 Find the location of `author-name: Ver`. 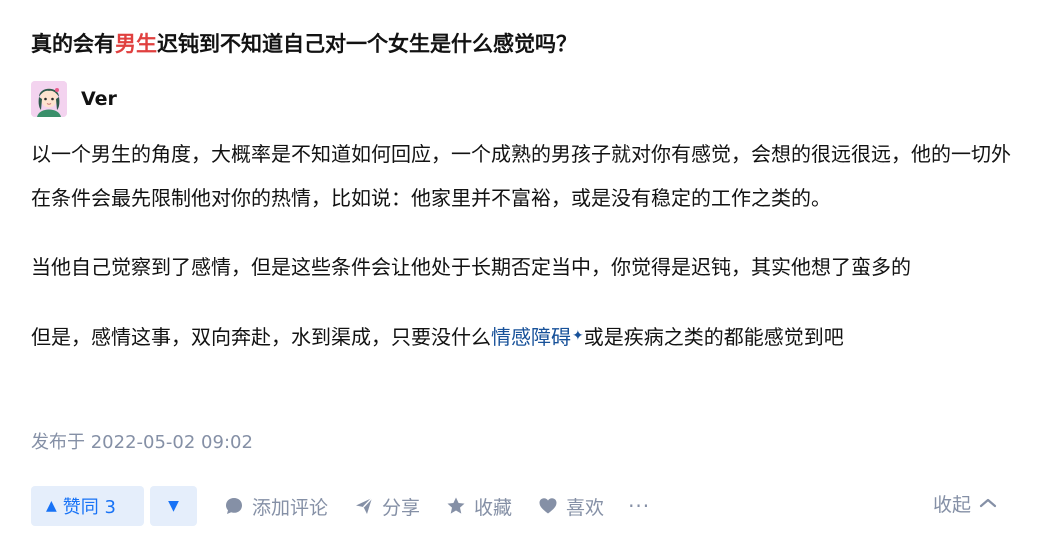

author-name: Ver is located at coordinates (99, 99).